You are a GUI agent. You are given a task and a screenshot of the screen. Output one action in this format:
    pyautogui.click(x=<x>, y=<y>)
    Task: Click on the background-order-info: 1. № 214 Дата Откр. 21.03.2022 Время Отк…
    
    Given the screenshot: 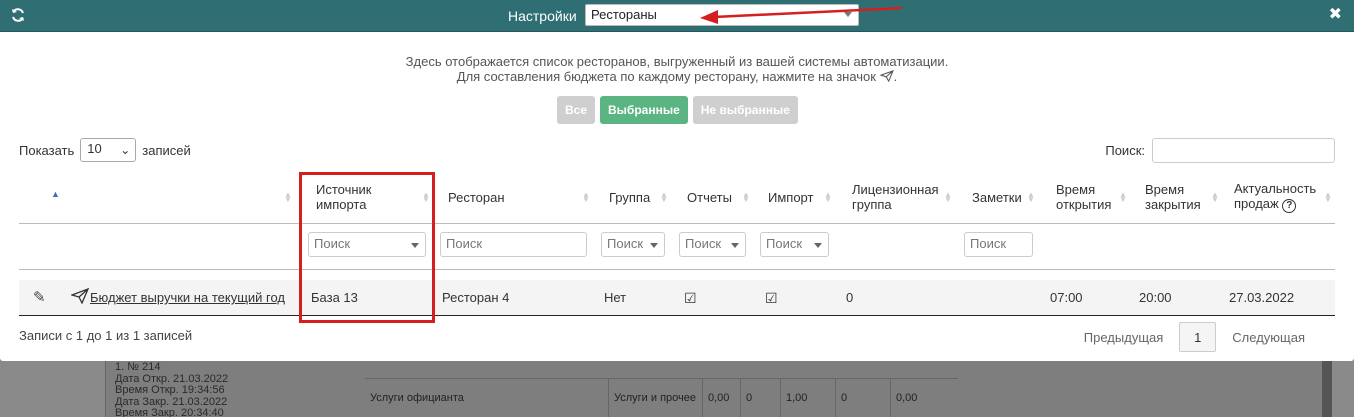 What is the action you would take?
    pyautogui.click(x=172, y=389)
    